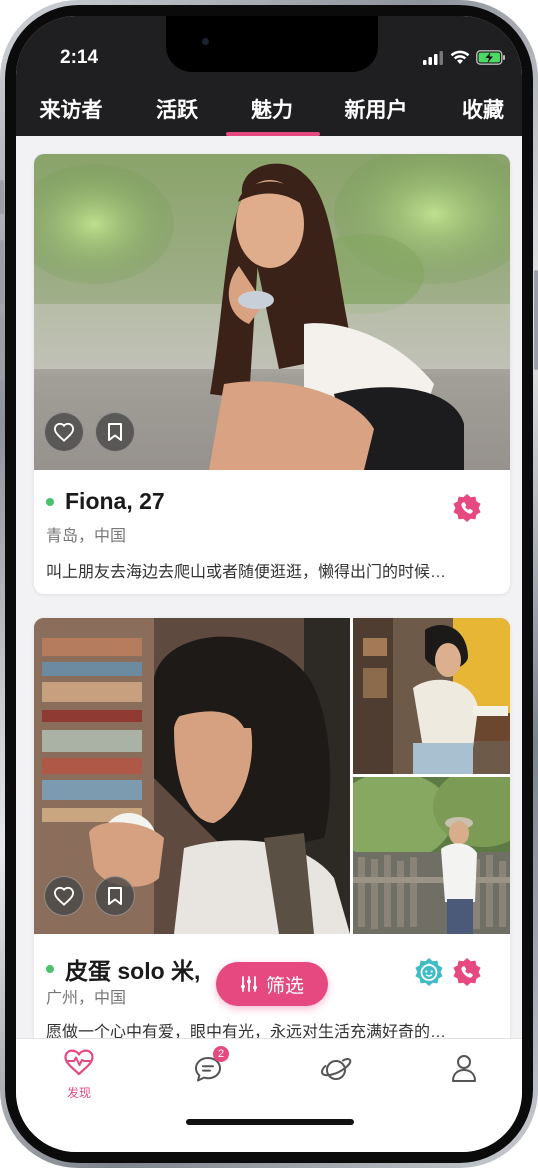 Image resolution: width=538 pixels, height=1168 pixels. What do you see at coordinates (115, 501) in the screenshot?
I see `profile-name: Fiona, 27` at bounding box center [115, 501].